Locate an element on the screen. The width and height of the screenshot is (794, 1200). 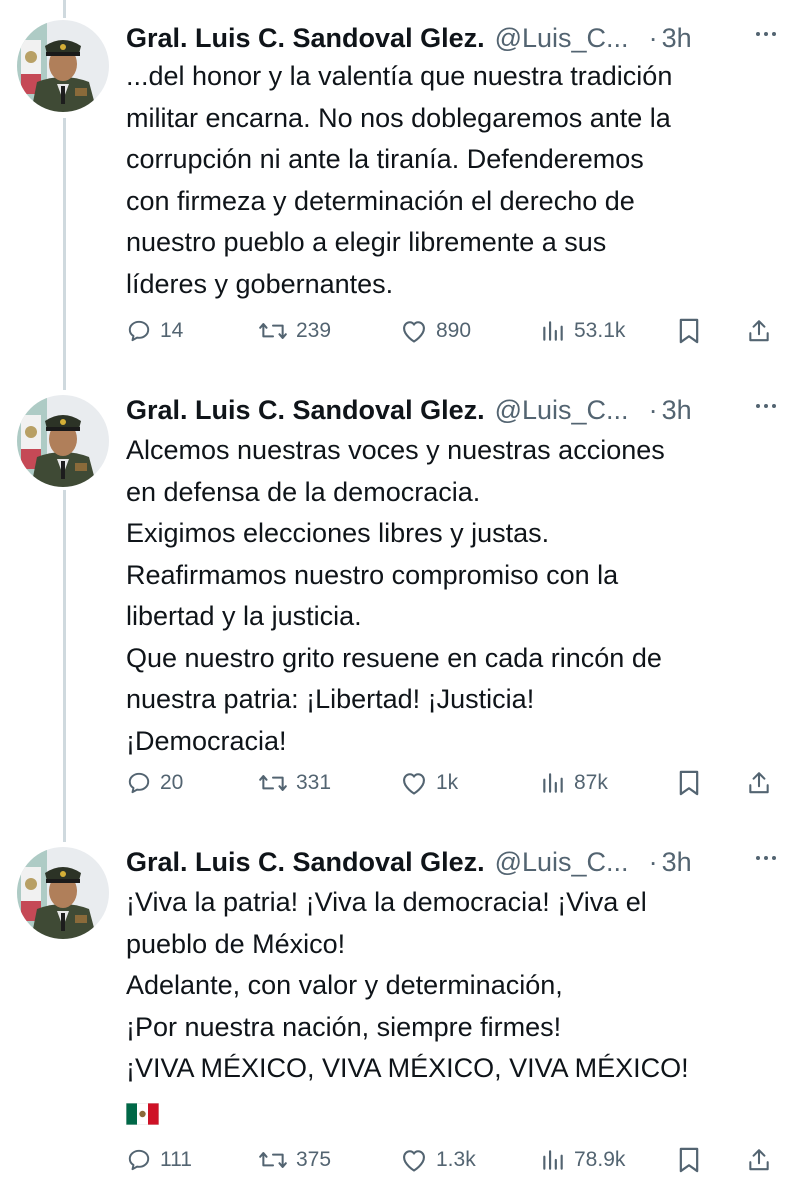
tweet-text-line: libertad y la justicia. is located at coordinates (244, 616).